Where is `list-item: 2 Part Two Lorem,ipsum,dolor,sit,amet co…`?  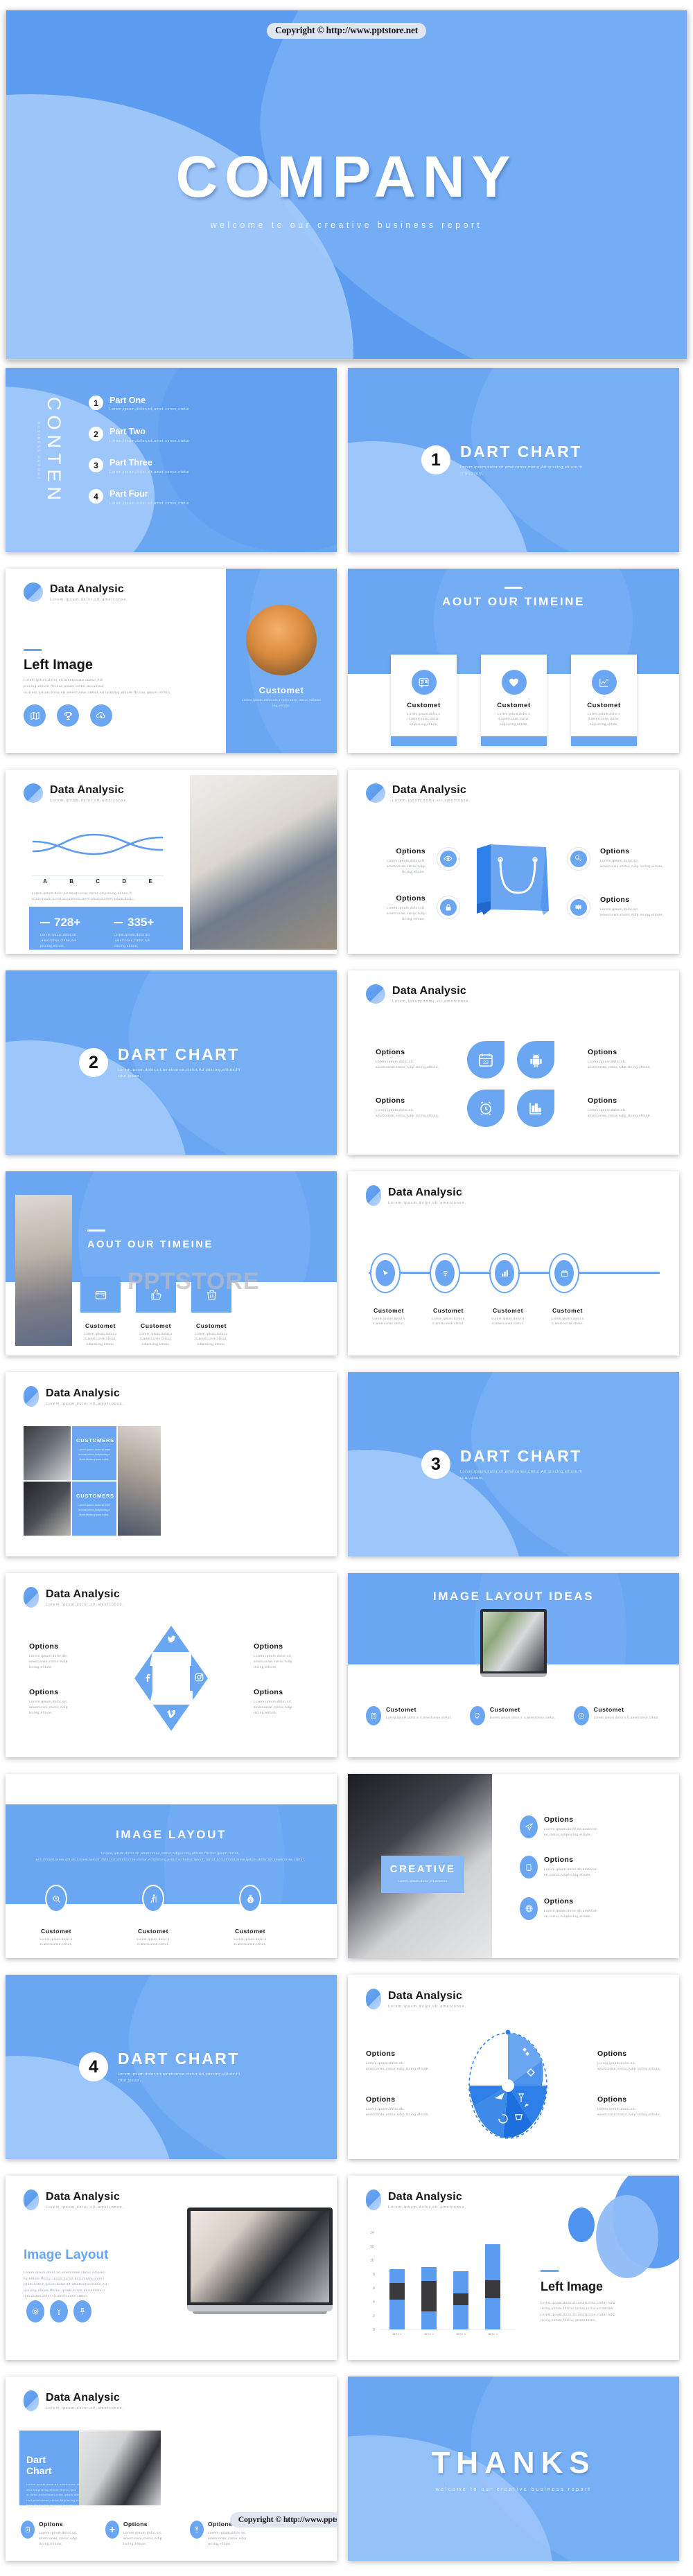 list-item: 2 Part Two Lorem,ipsum,dolor,sit,amet co… is located at coordinates (172, 435).